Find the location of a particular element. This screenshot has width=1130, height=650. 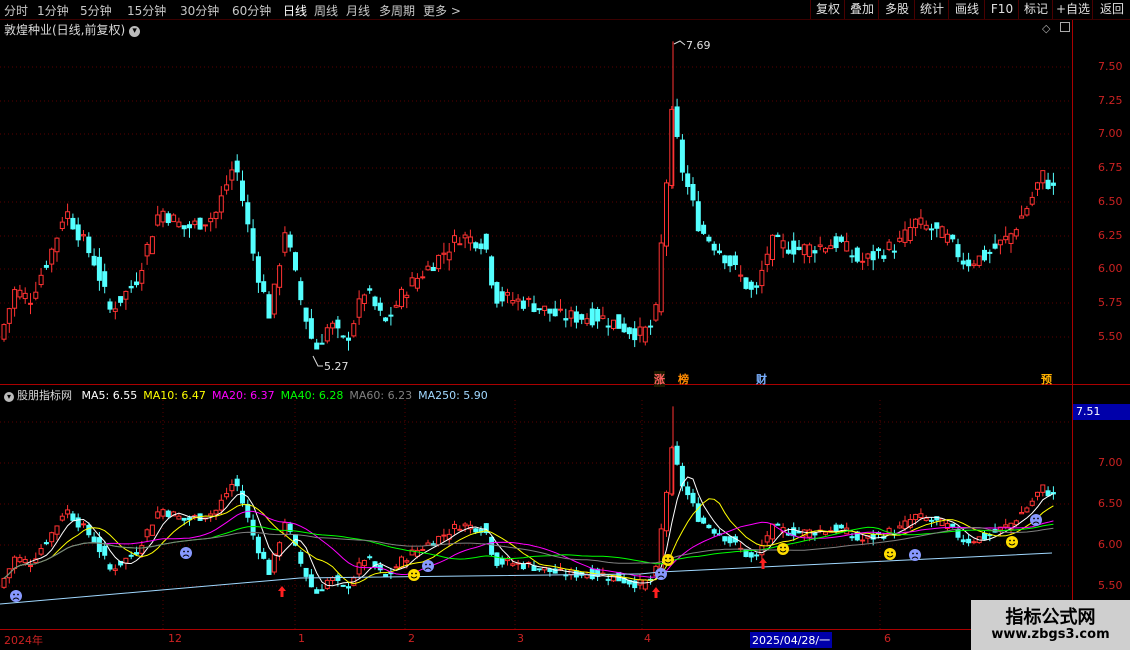

window-toggle-icon is located at coordinates (1065, 27).